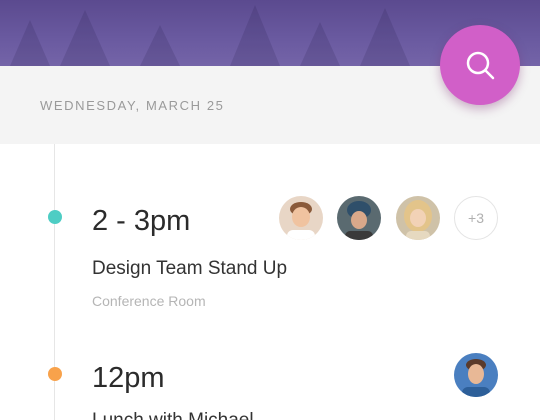 The height and width of the screenshot is (420, 540). Describe the element at coordinates (128, 378) in the screenshot. I see `event-time: 12pm` at that location.